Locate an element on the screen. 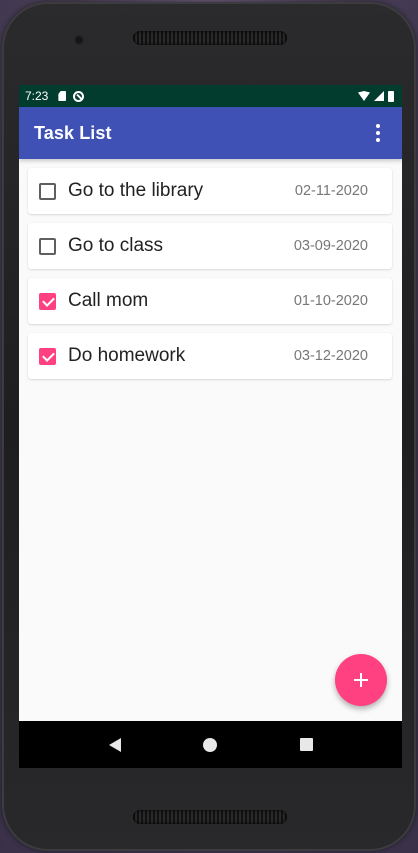  home-icon is located at coordinates (210, 744).